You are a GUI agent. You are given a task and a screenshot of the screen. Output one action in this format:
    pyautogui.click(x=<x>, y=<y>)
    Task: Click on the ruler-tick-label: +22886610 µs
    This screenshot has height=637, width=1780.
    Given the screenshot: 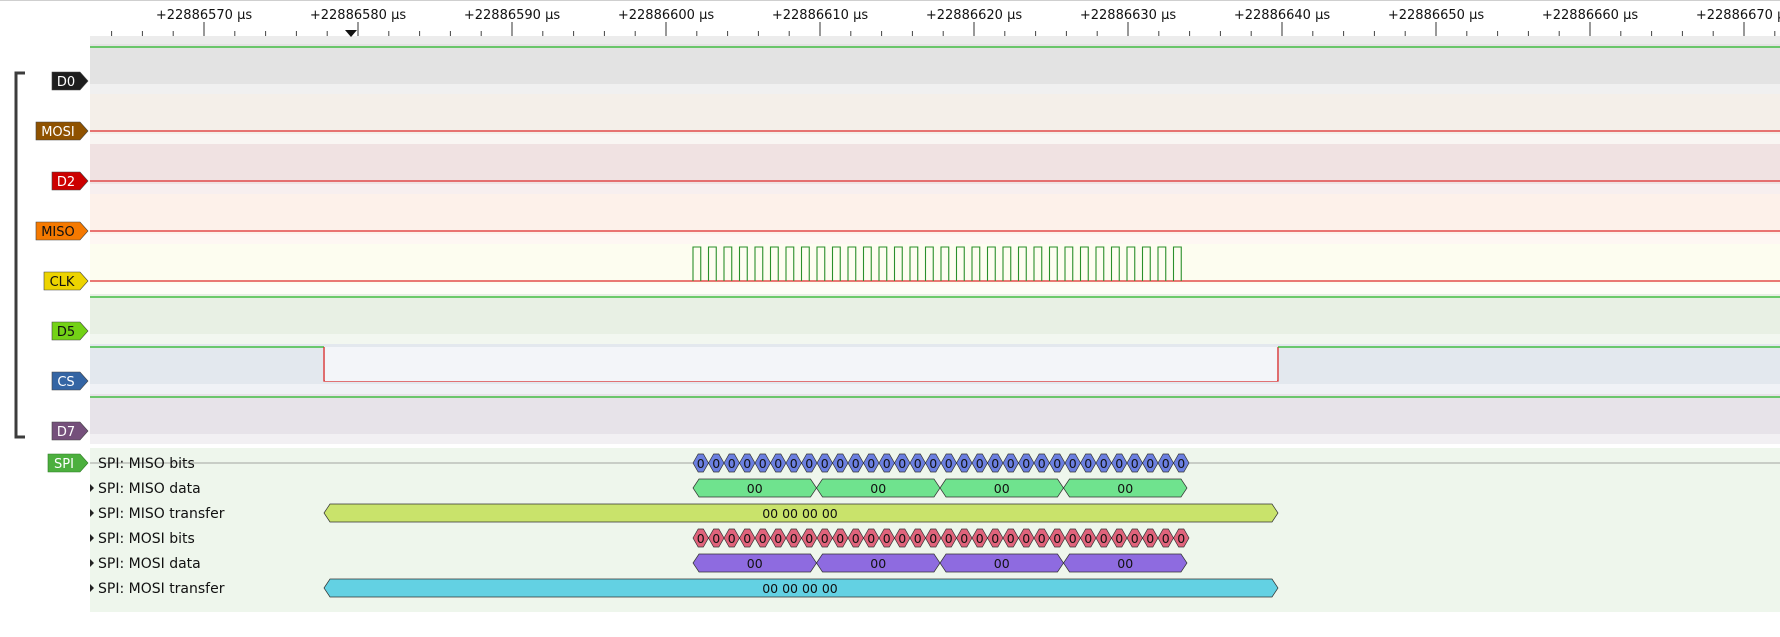 What is the action you would take?
    pyautogui.click(x=820, y=15)
    